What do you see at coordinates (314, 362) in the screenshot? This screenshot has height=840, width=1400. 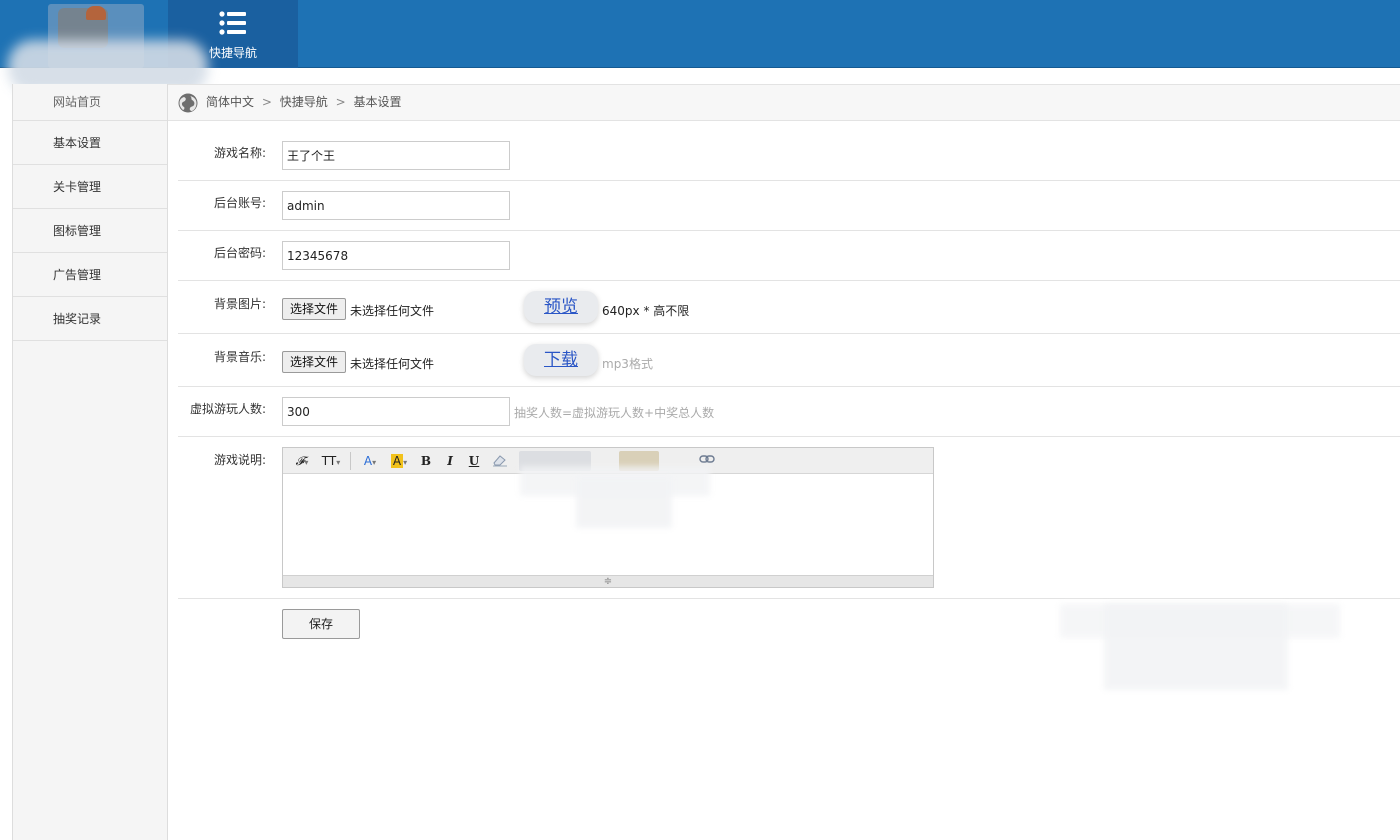 I see `bg-music-choose-file-button: 选择文件` at bounding box center [314, 362].